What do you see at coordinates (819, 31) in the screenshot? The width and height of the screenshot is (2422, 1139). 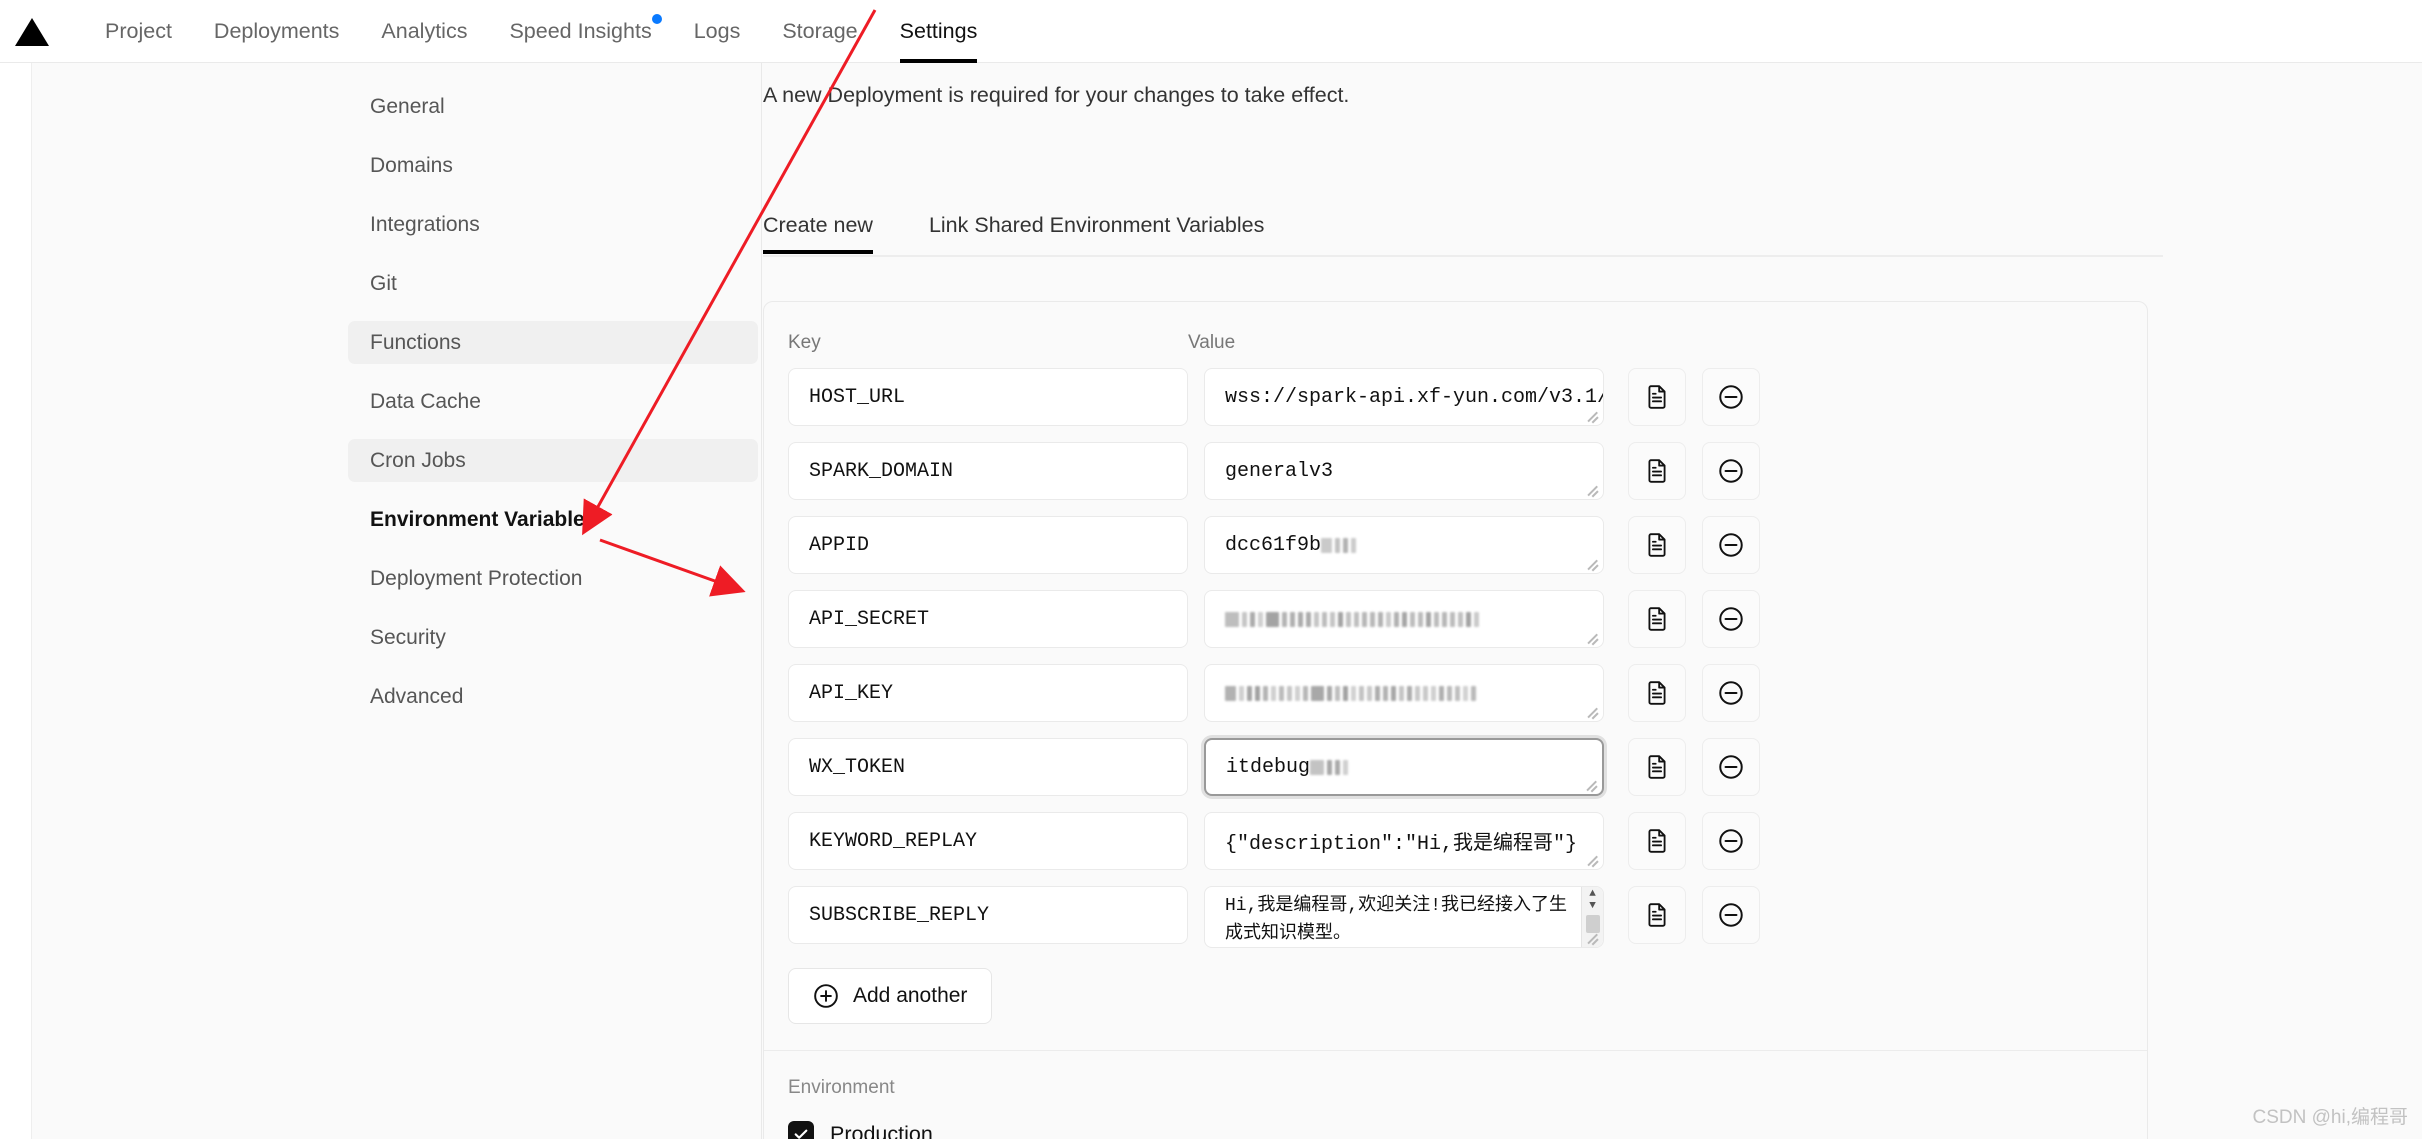 I see `top-nav-item-storage: Storage` at bounding box center [819, 31].